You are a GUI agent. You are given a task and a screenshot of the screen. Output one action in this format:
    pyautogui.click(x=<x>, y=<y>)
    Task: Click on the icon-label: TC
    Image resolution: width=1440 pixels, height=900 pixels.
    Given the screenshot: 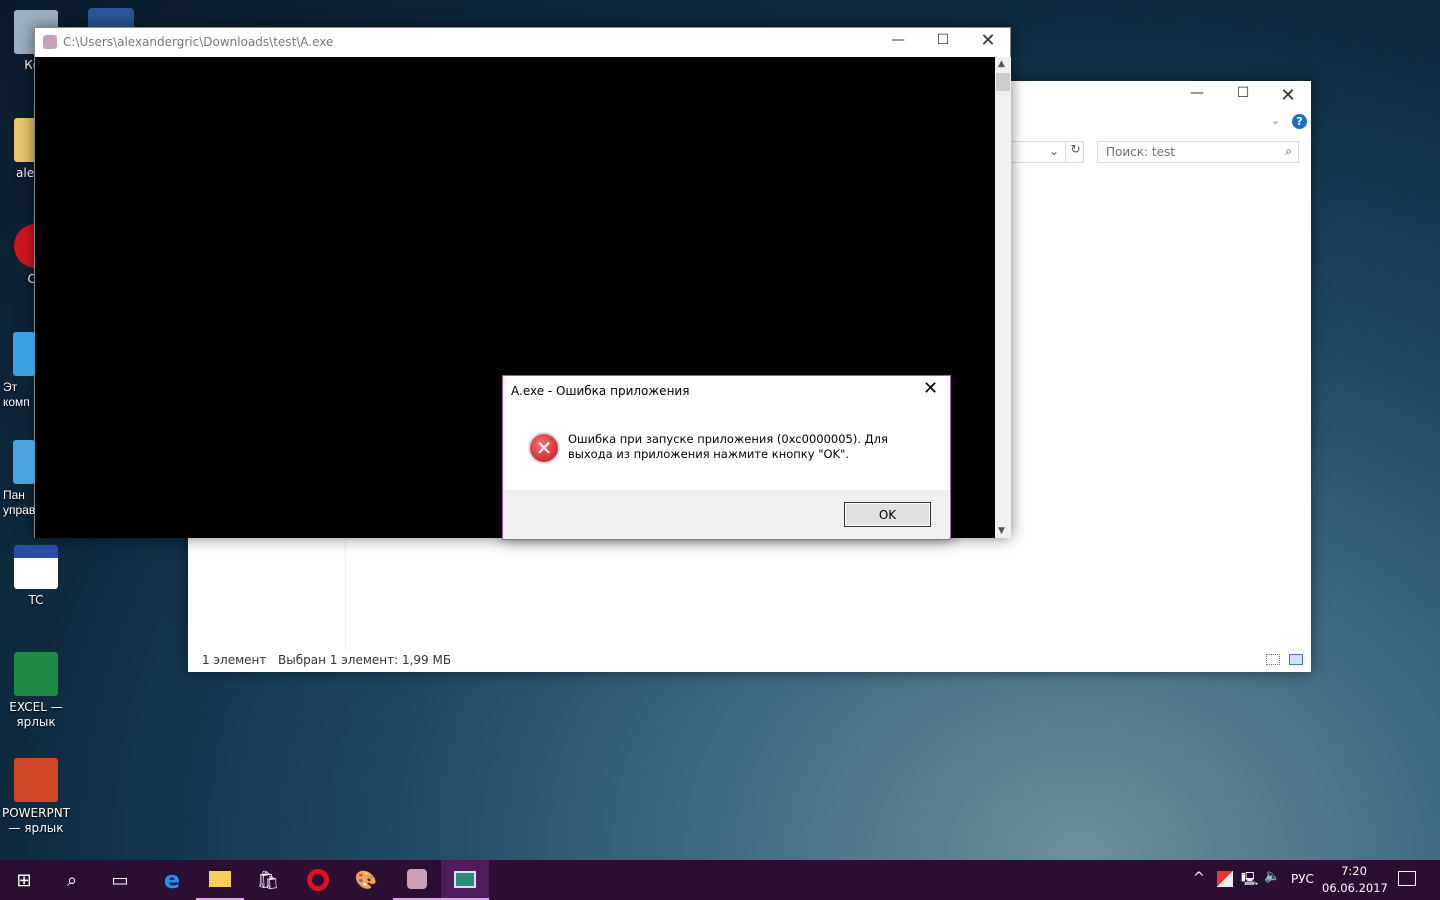 What is the action you would take?
    pyautogui.click(x=36, y=600)
    